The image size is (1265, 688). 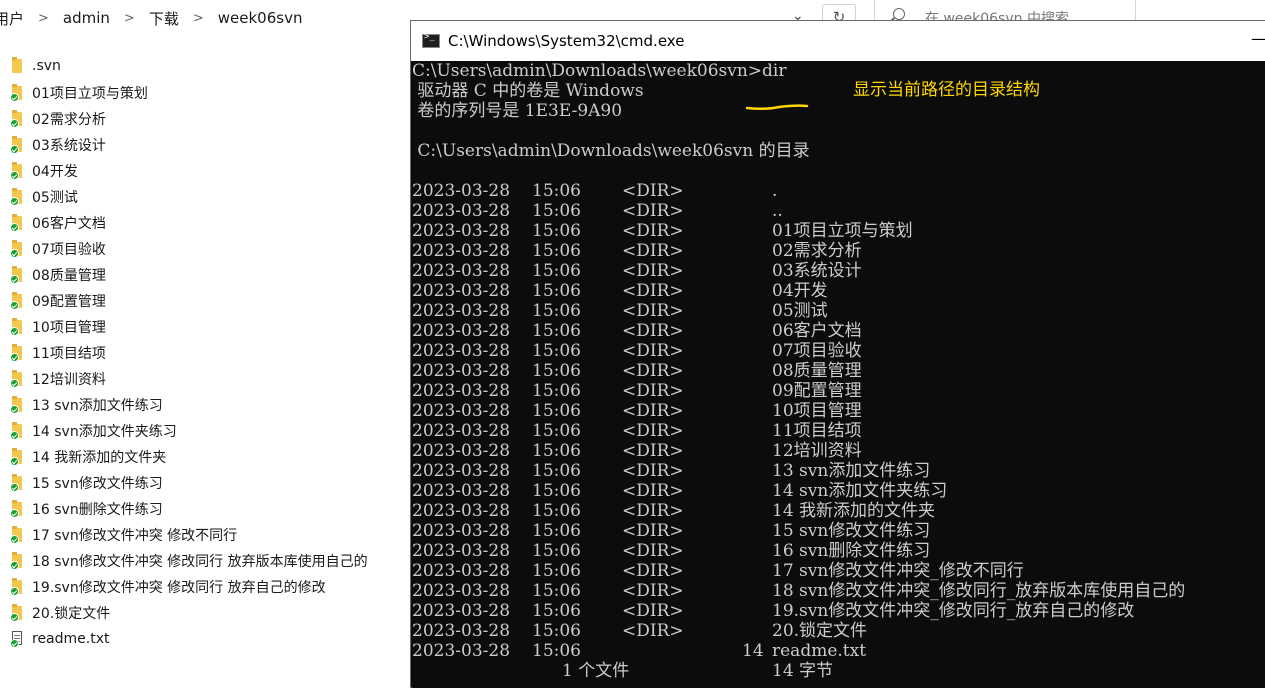 What do you see at coordinates (205, 119) in the screenshot?
I see `file-list-item: 02需求分析` at bounding box center [205, 119].